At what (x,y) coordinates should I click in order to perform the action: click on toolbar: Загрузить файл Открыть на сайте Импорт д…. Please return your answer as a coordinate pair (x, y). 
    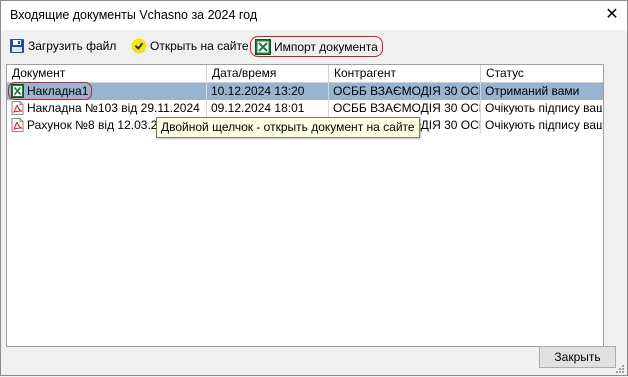
    Looking at the image, I should click on (314, 46).